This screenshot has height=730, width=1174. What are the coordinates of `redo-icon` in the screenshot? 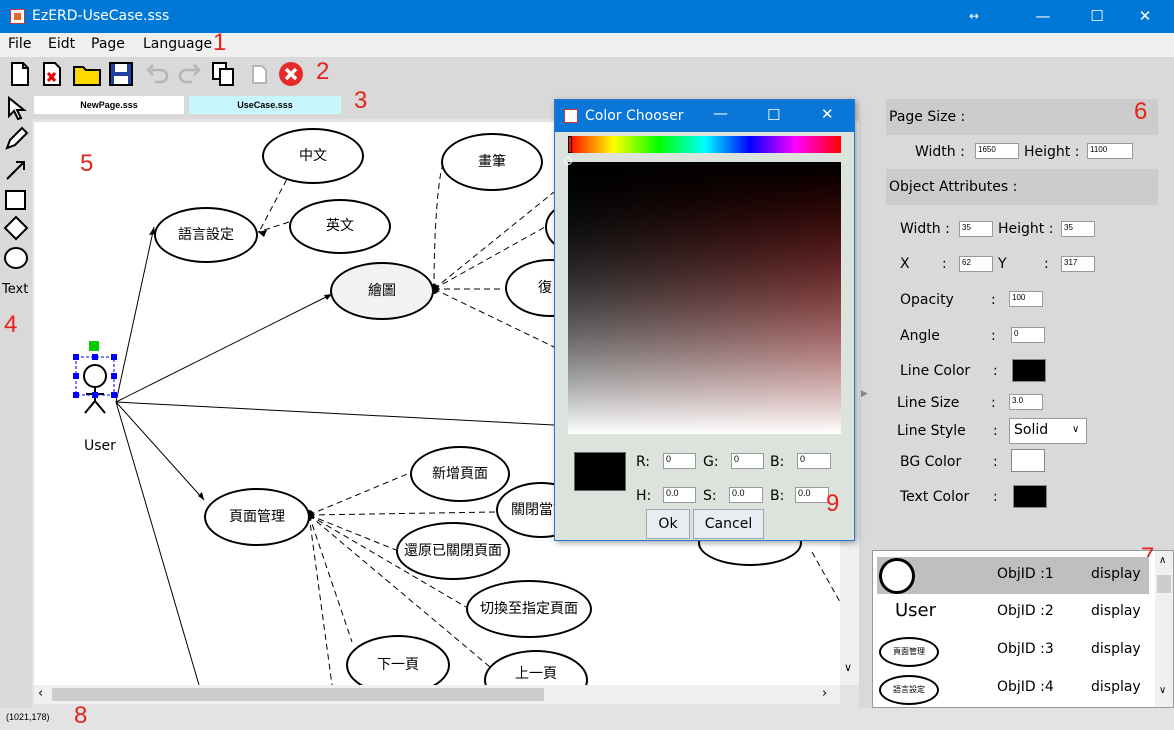 It's located at (190, 74).